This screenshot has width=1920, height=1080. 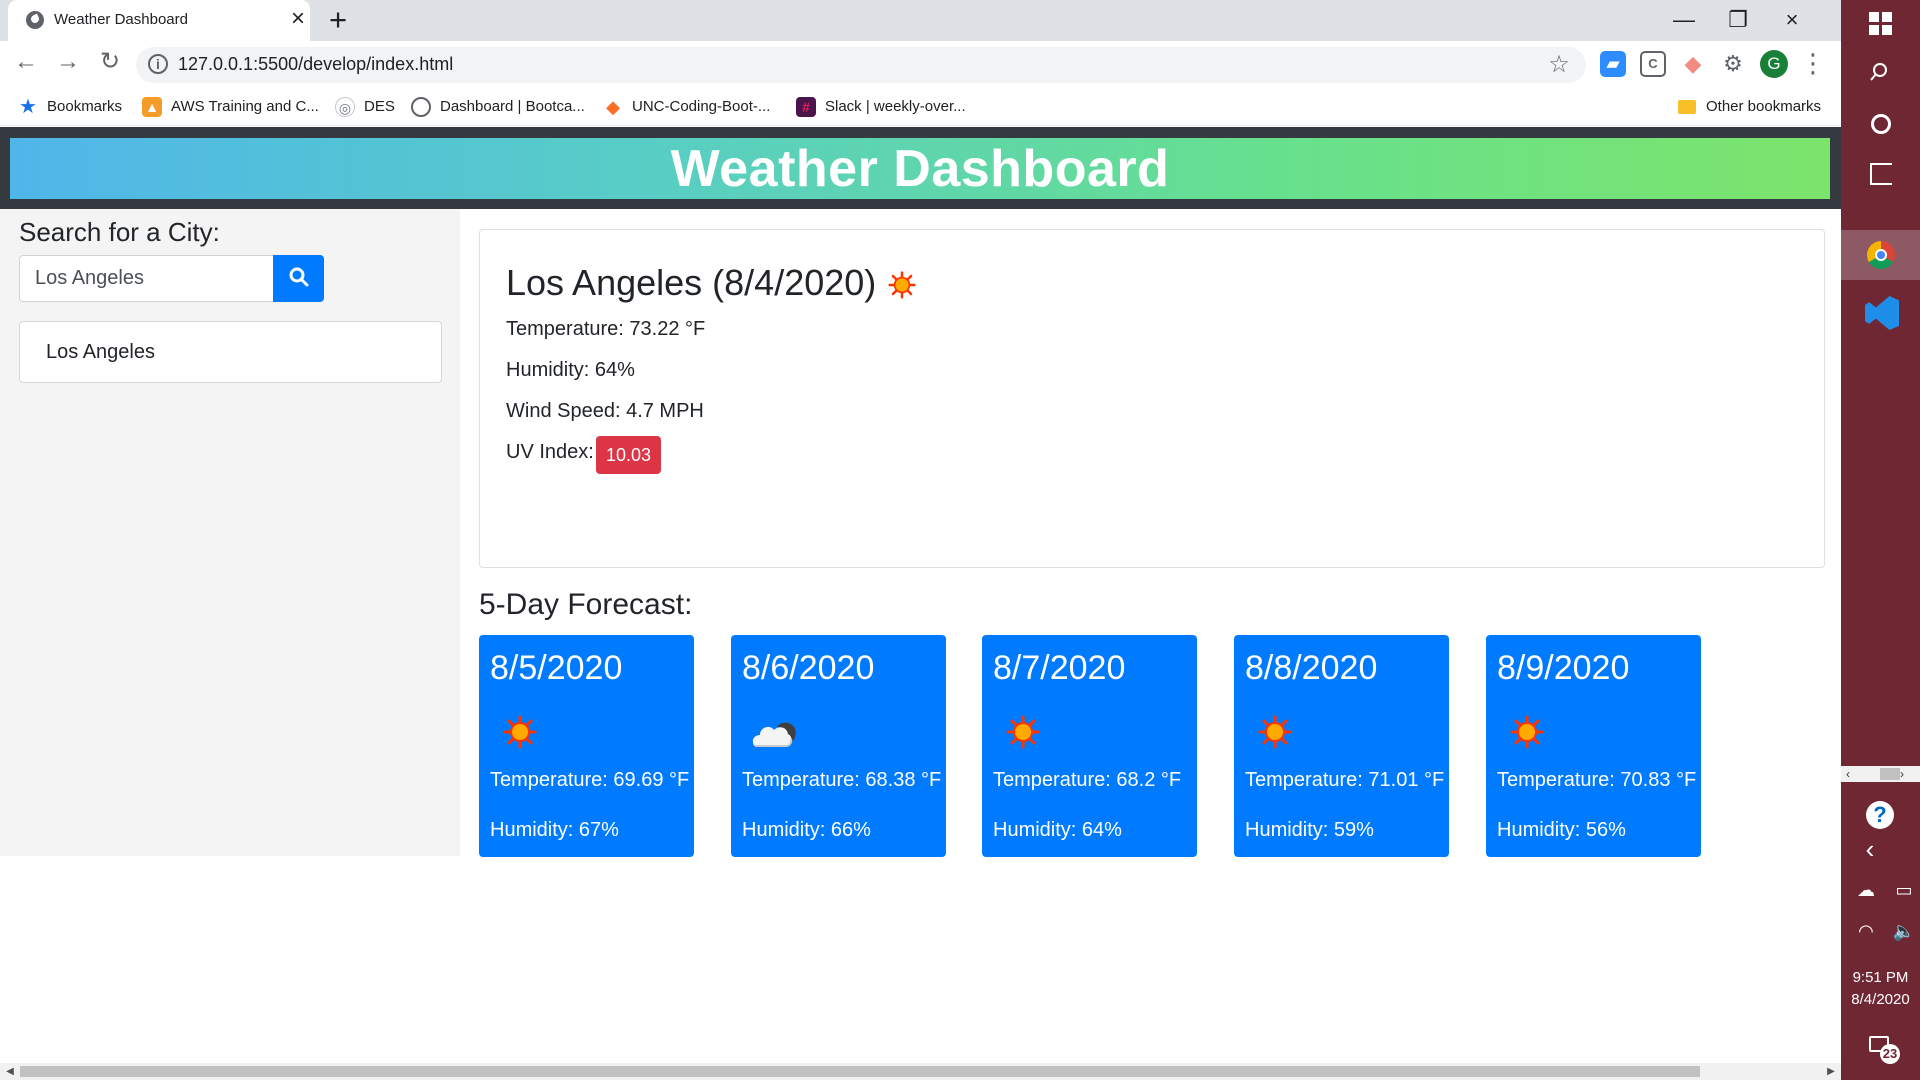 What do you see at coordinates (10, 1071) in the screenshot?
I see `scroll-left-arrow-icon: ◀` at bounding box center [10, 1071].